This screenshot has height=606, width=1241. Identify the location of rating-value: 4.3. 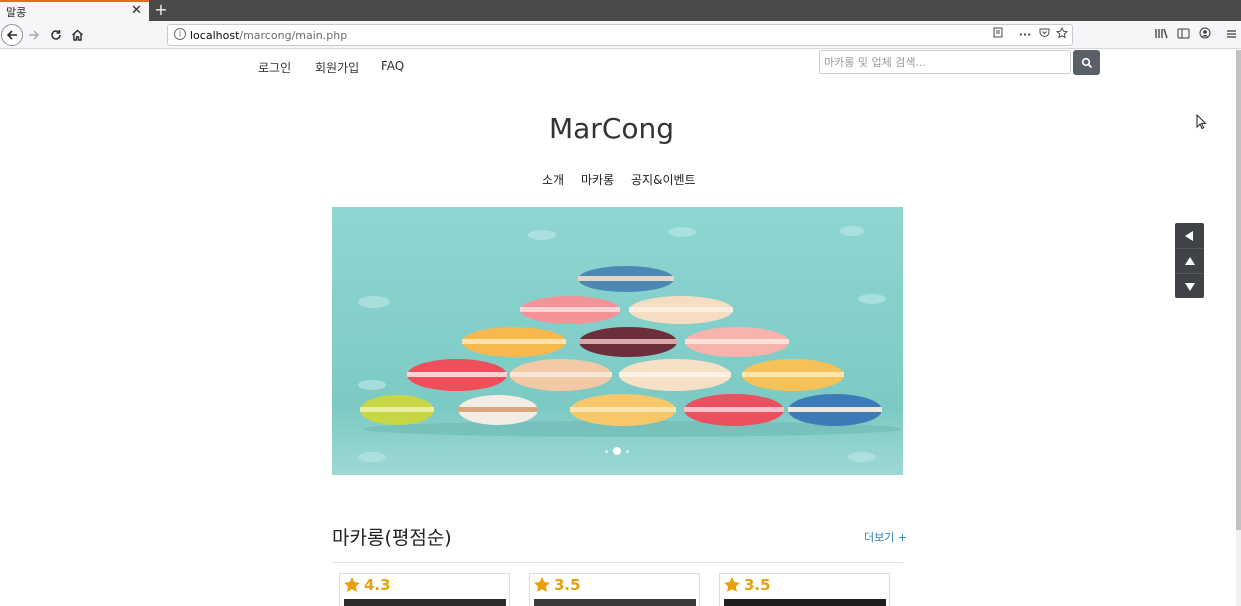
(377, 585).